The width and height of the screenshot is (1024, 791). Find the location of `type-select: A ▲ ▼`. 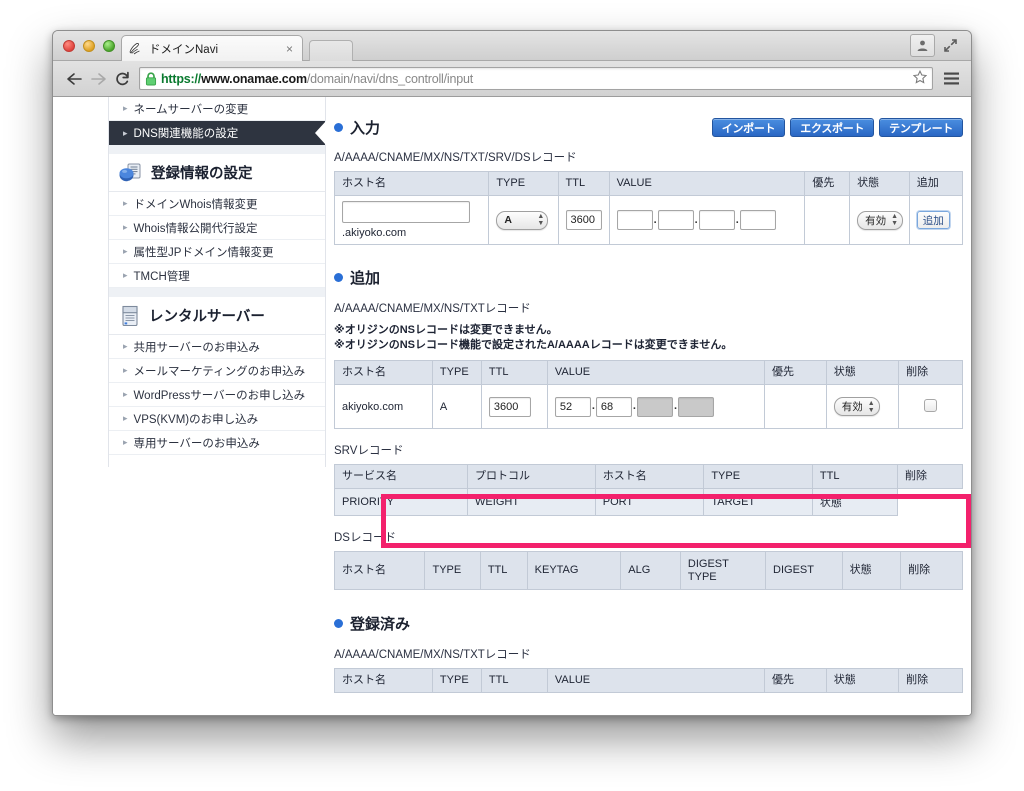

type-select: A ▲ ▼ is located at coordinates (522, 220).